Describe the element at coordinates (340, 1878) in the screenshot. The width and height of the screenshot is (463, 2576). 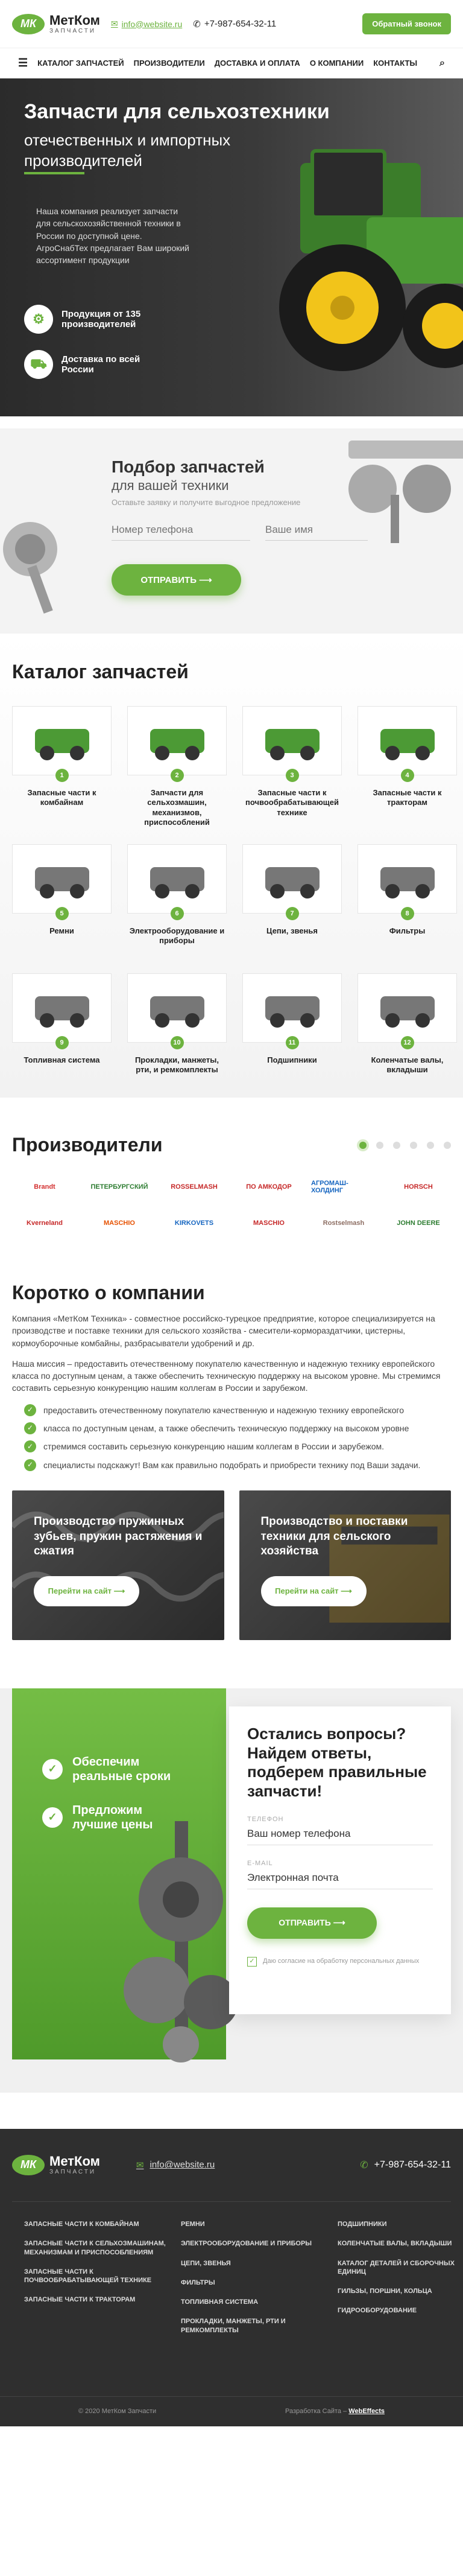
I see `email-field: Электронная почта` at that location.